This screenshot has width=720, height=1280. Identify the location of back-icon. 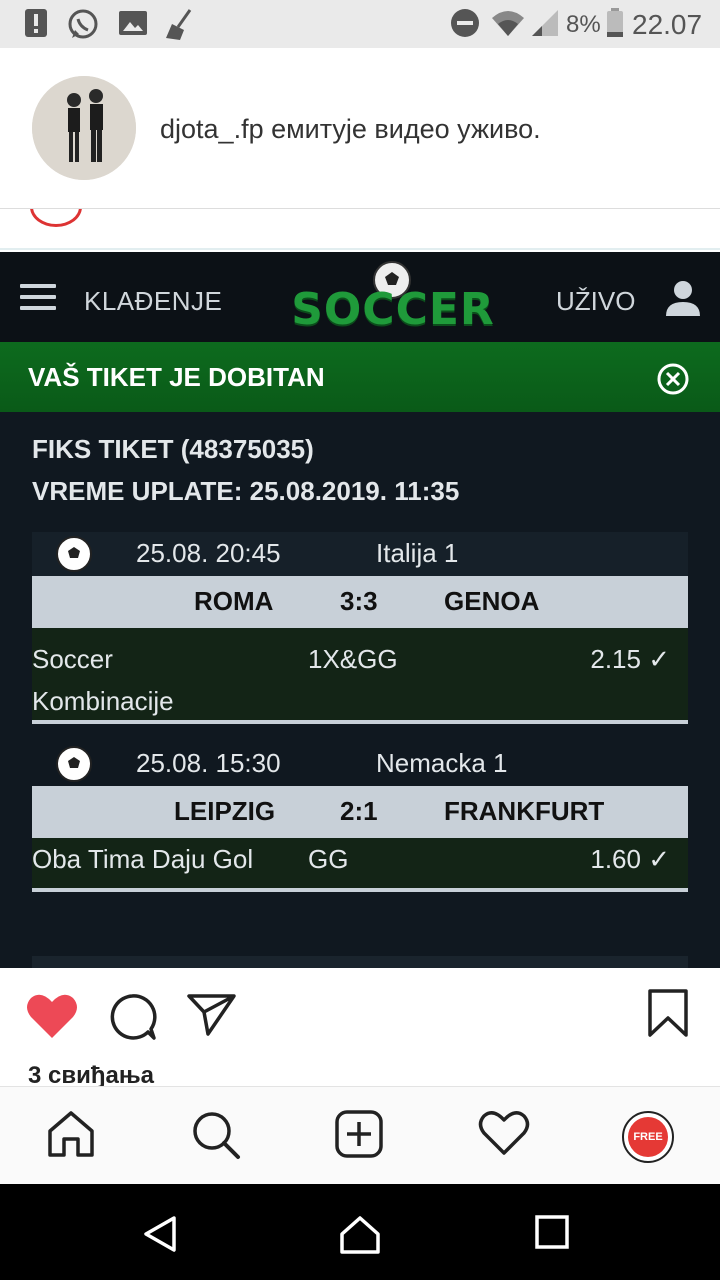
(160, 1234).